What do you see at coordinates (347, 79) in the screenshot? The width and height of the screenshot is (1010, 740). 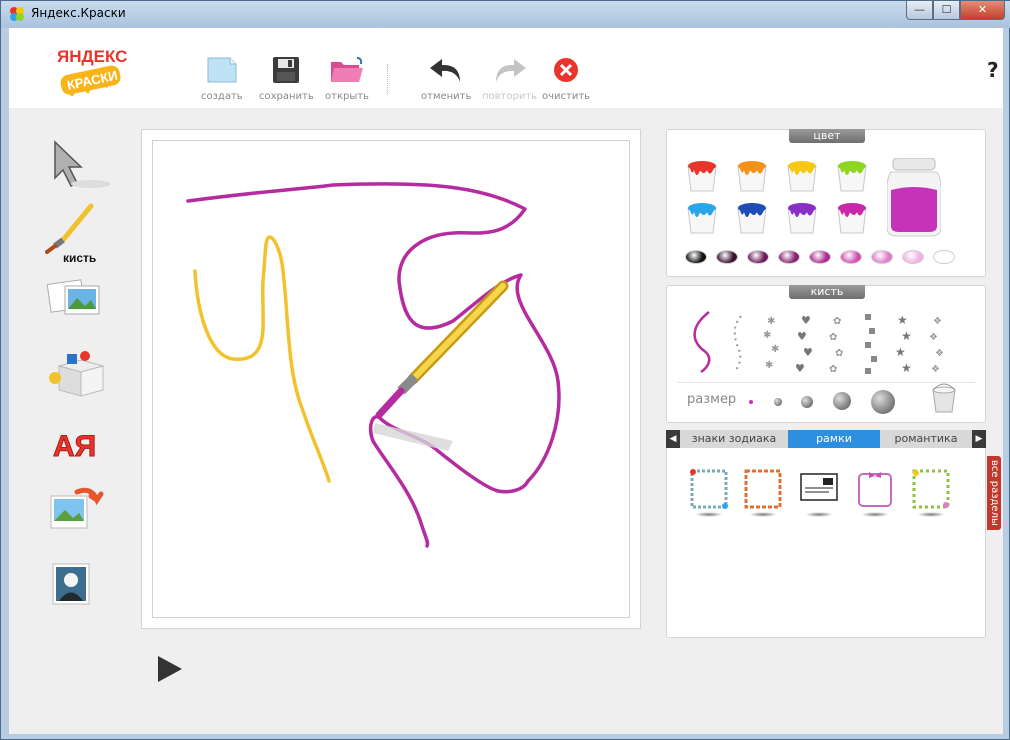 I see `open-button: открыть` at bounding box center [347, 79].